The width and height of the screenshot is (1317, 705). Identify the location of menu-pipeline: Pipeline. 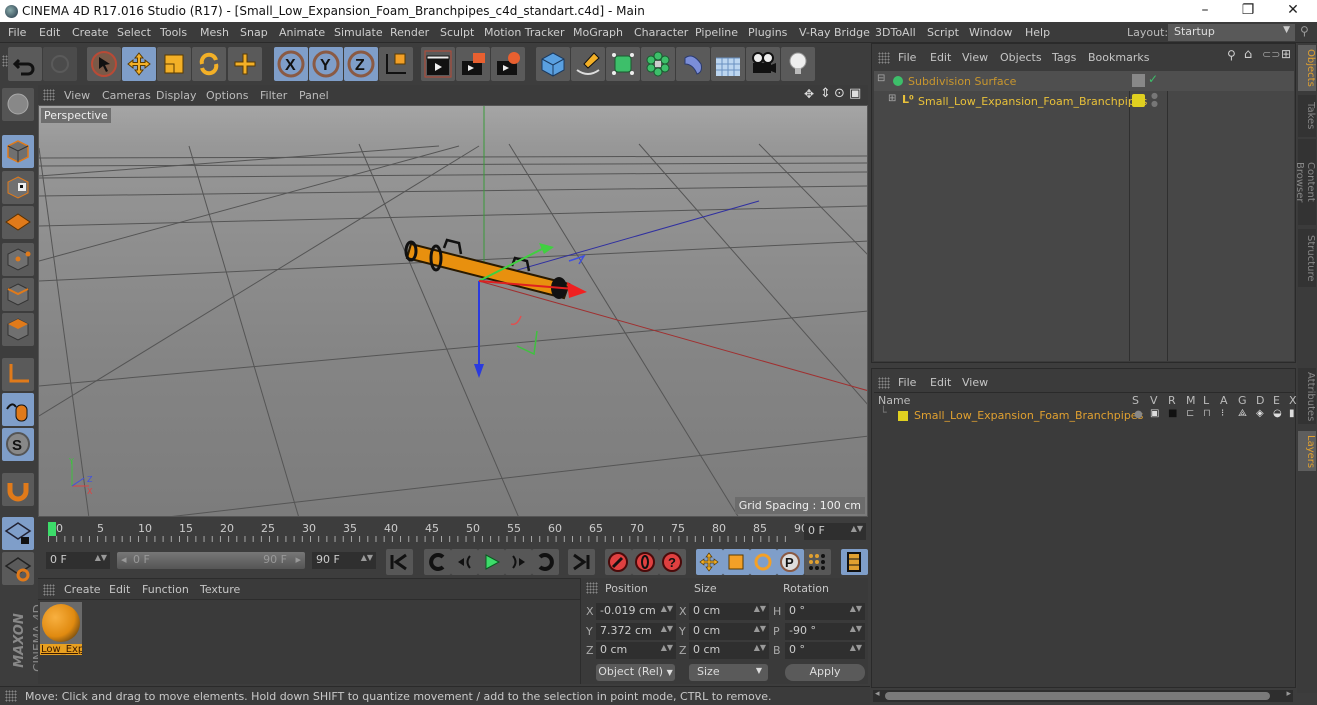
(716, 32).